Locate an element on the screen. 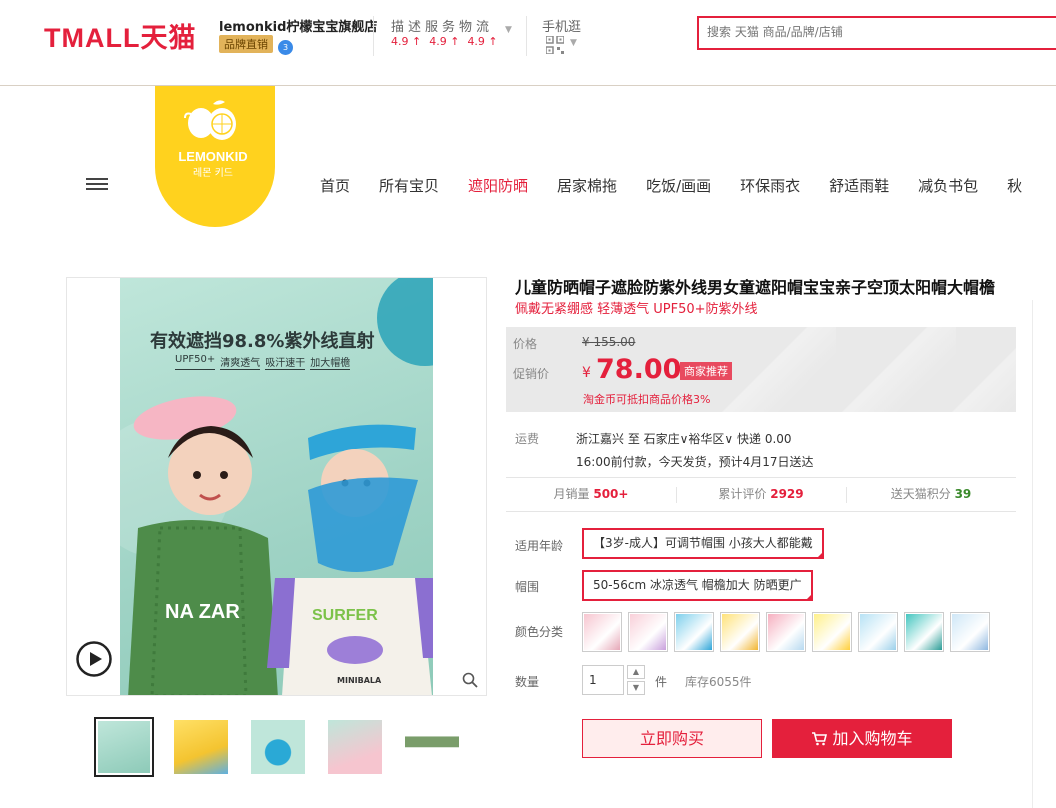 The height and width of the screenshot is (808, 1056). sales-stats: 月销量 500+ 累计评价 2929 送天猫积分 39 is located at coordinates (761, 494).